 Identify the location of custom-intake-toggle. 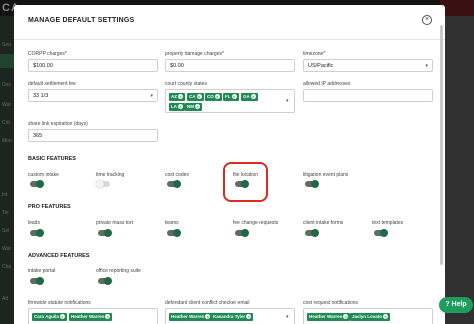
(37, 184).